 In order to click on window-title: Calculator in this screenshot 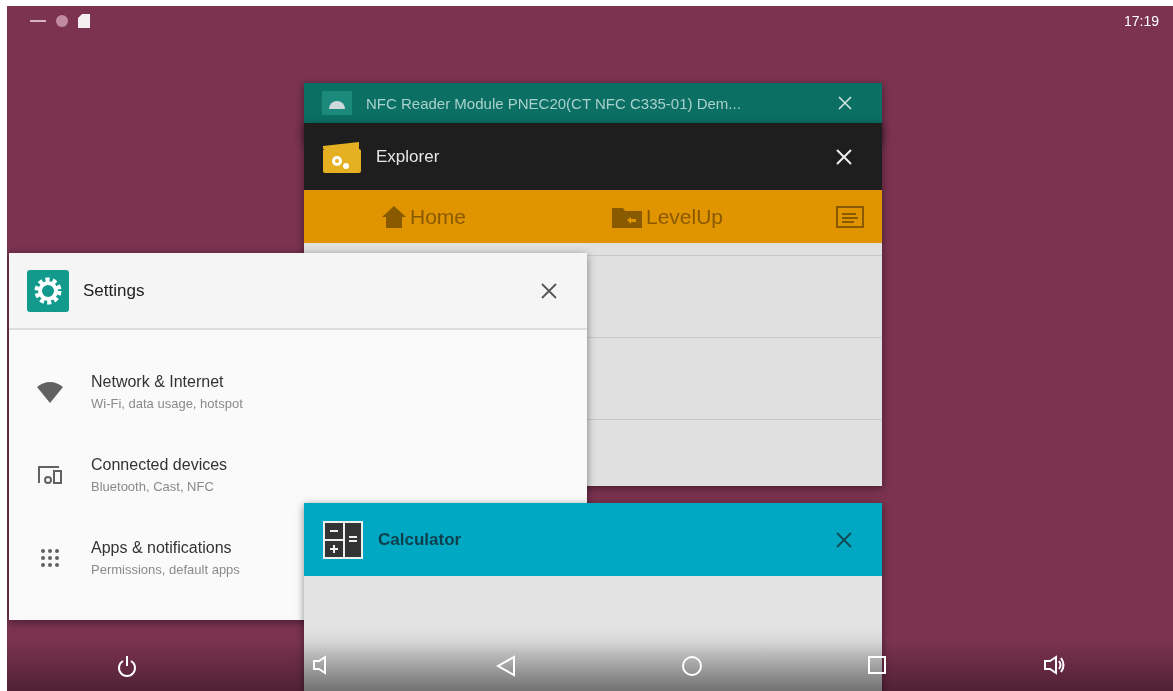, I will do `click(420, 539)`.